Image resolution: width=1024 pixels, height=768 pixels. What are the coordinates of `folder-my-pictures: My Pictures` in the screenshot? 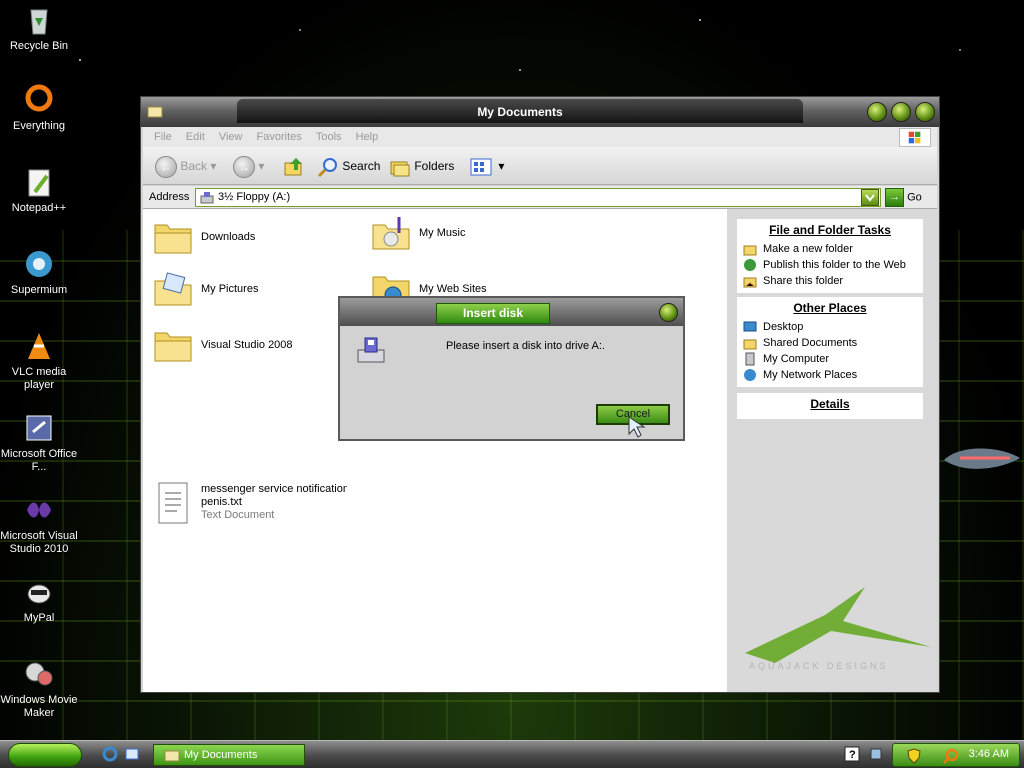 It's located at (253, 293).